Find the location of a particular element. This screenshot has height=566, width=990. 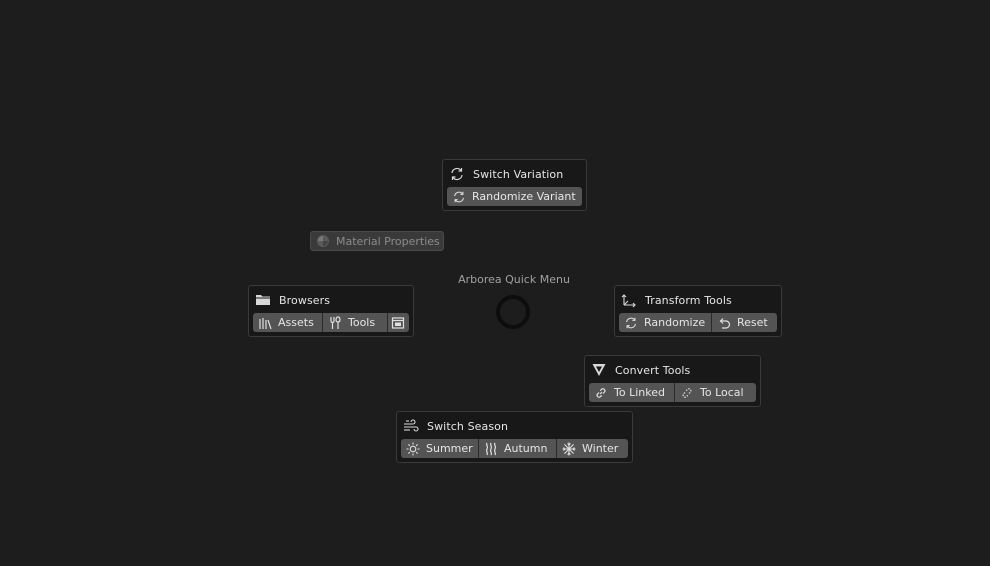

window-icon is located at coordinates (398, 323).